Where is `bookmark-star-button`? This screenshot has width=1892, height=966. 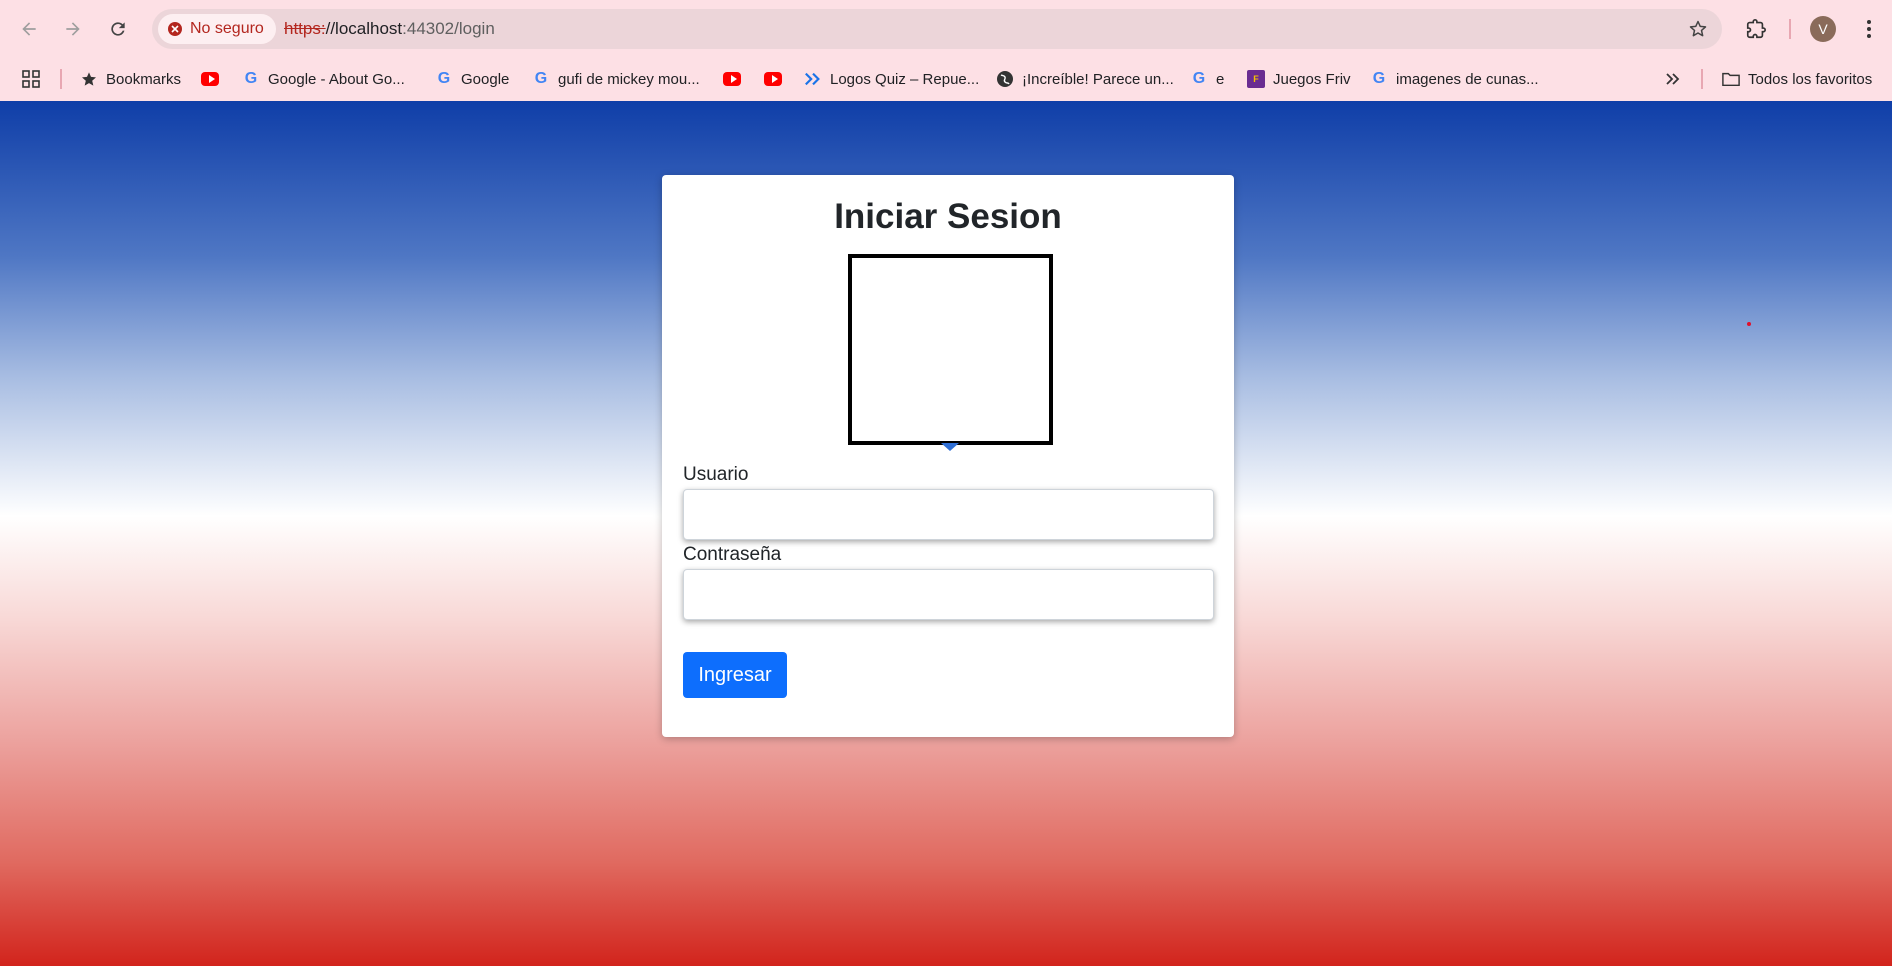
bookmark-star-button is located at coordinates (1698, 29).